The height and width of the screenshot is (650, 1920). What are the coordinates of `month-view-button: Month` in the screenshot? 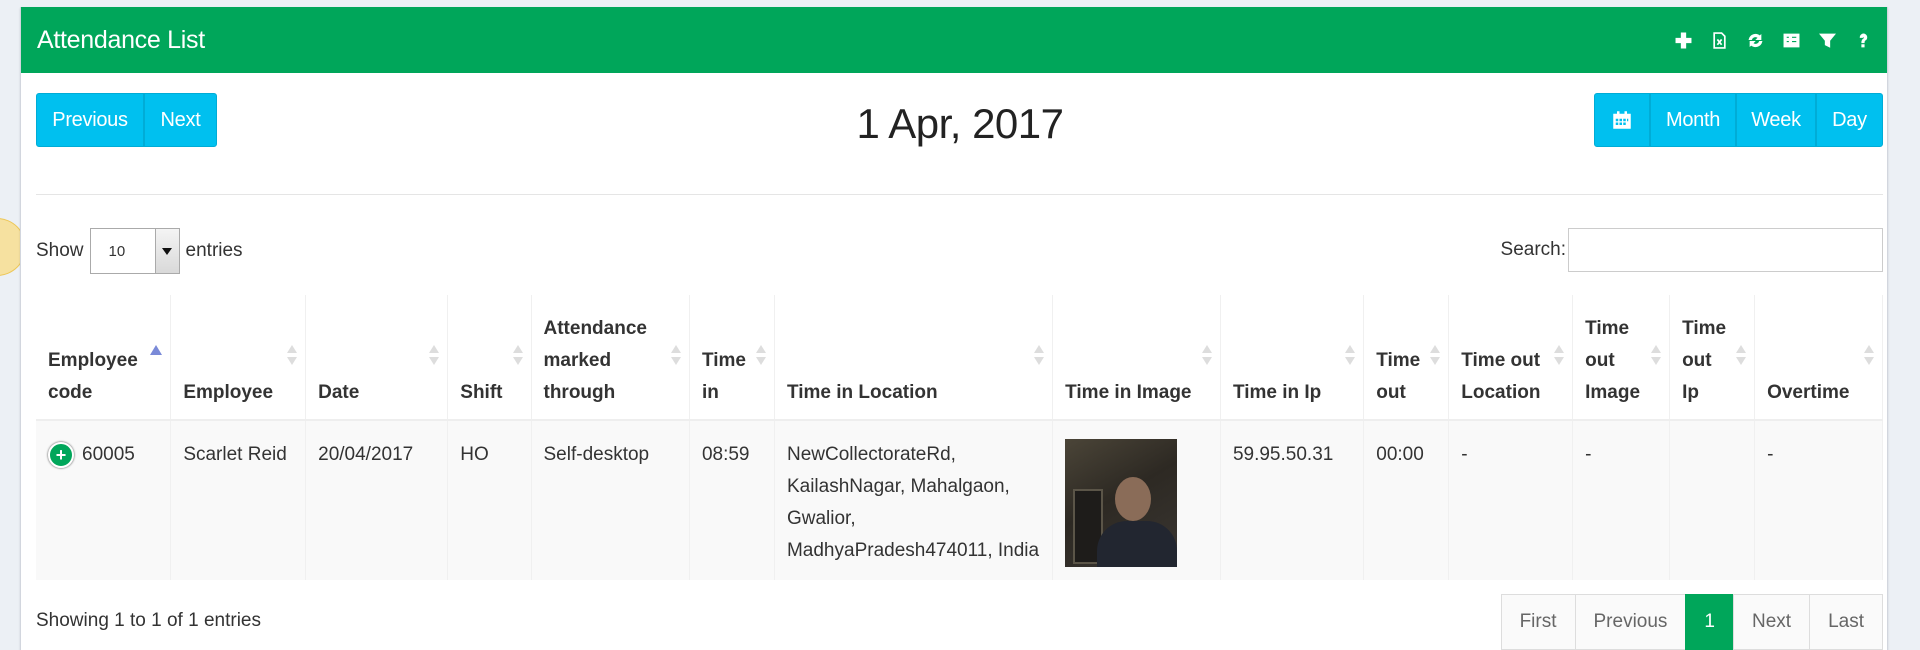 It's located at (1693, 120).